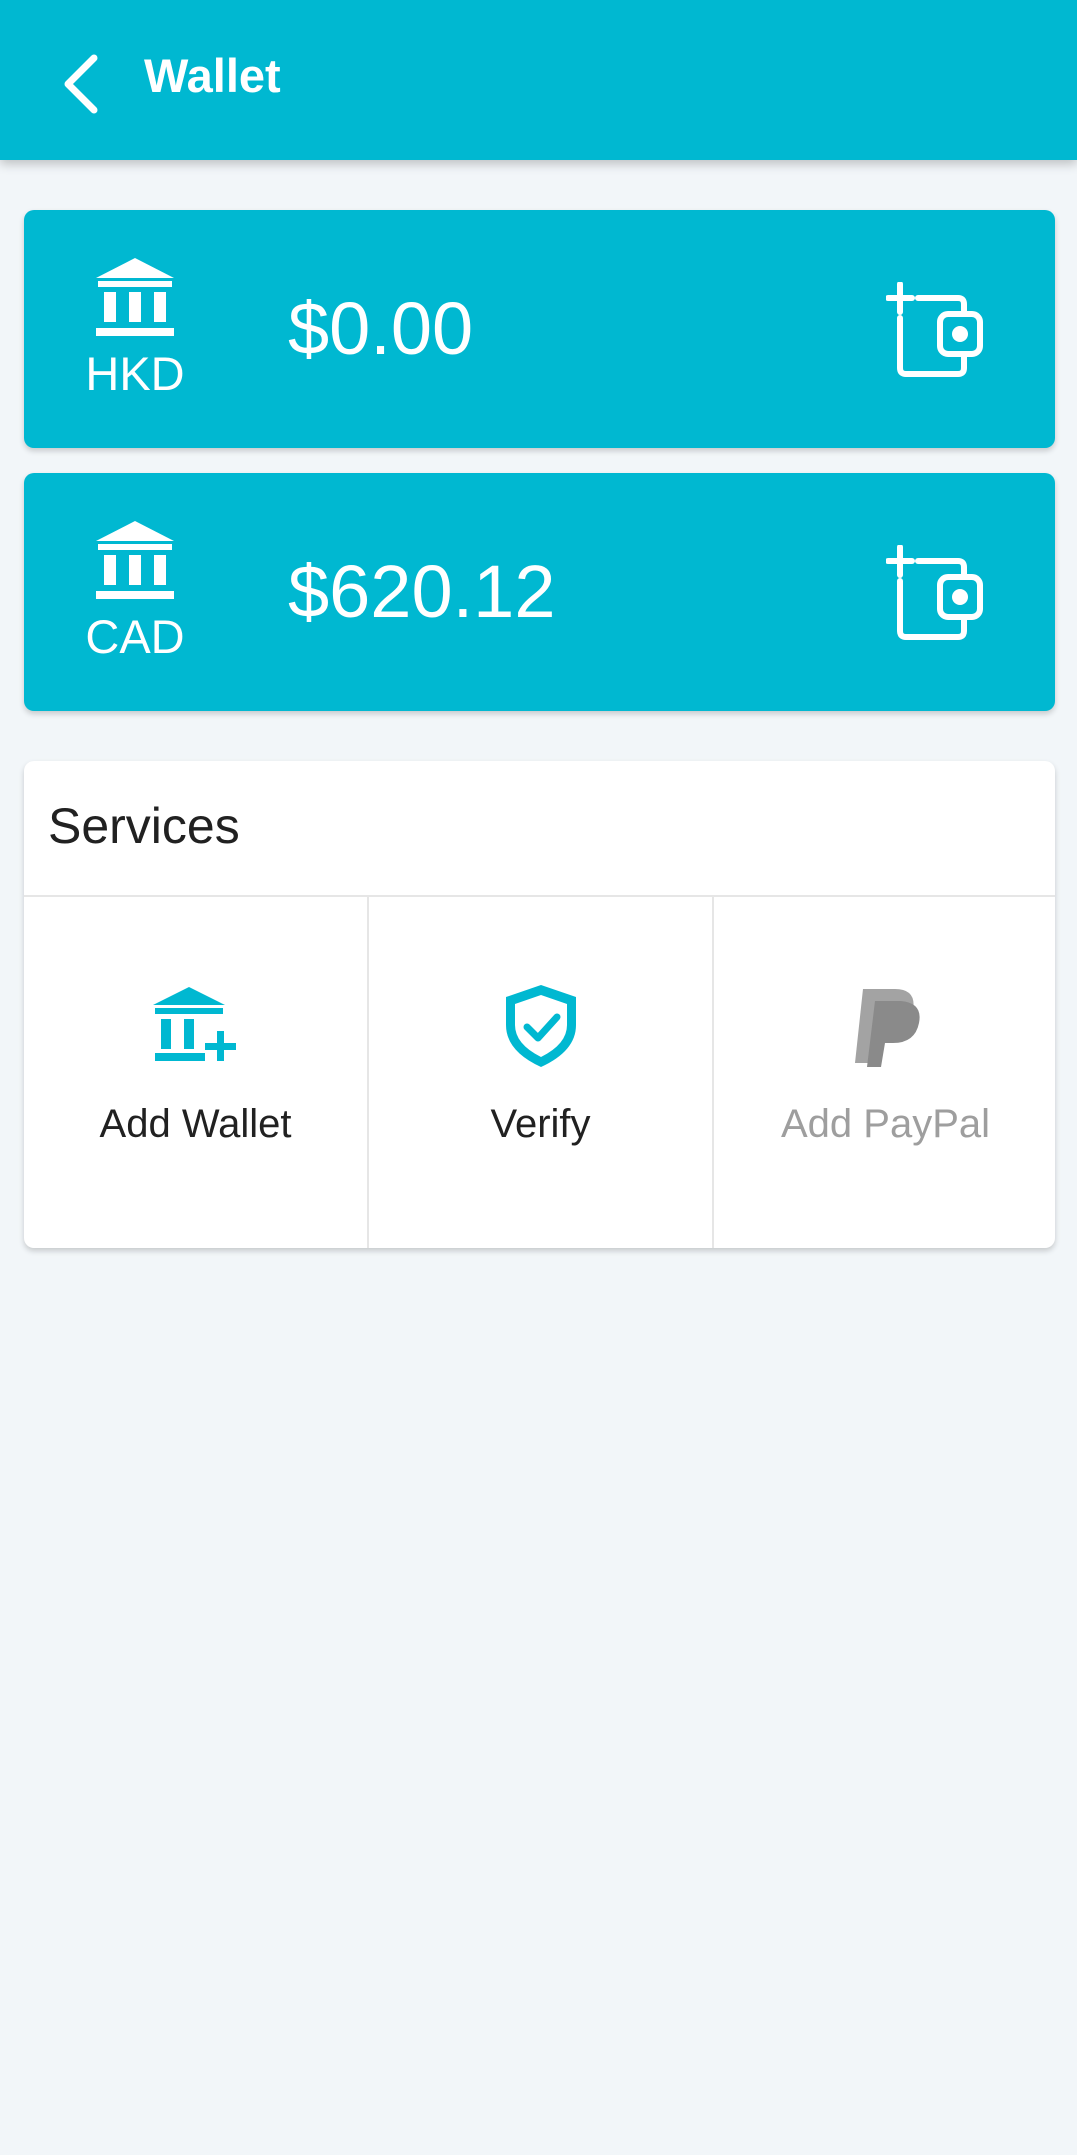  Describe the element at coordinates (195, 1072) in the screenshot. I see `add-wallet-button: Add Wallet` at that location.